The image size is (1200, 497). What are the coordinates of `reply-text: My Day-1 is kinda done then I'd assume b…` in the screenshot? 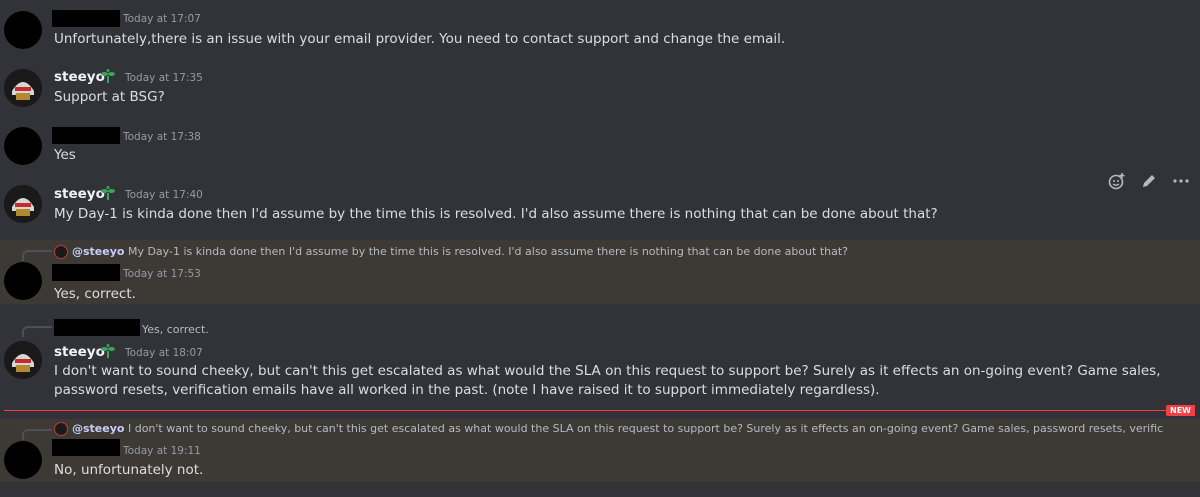 It's located at (488, 251).